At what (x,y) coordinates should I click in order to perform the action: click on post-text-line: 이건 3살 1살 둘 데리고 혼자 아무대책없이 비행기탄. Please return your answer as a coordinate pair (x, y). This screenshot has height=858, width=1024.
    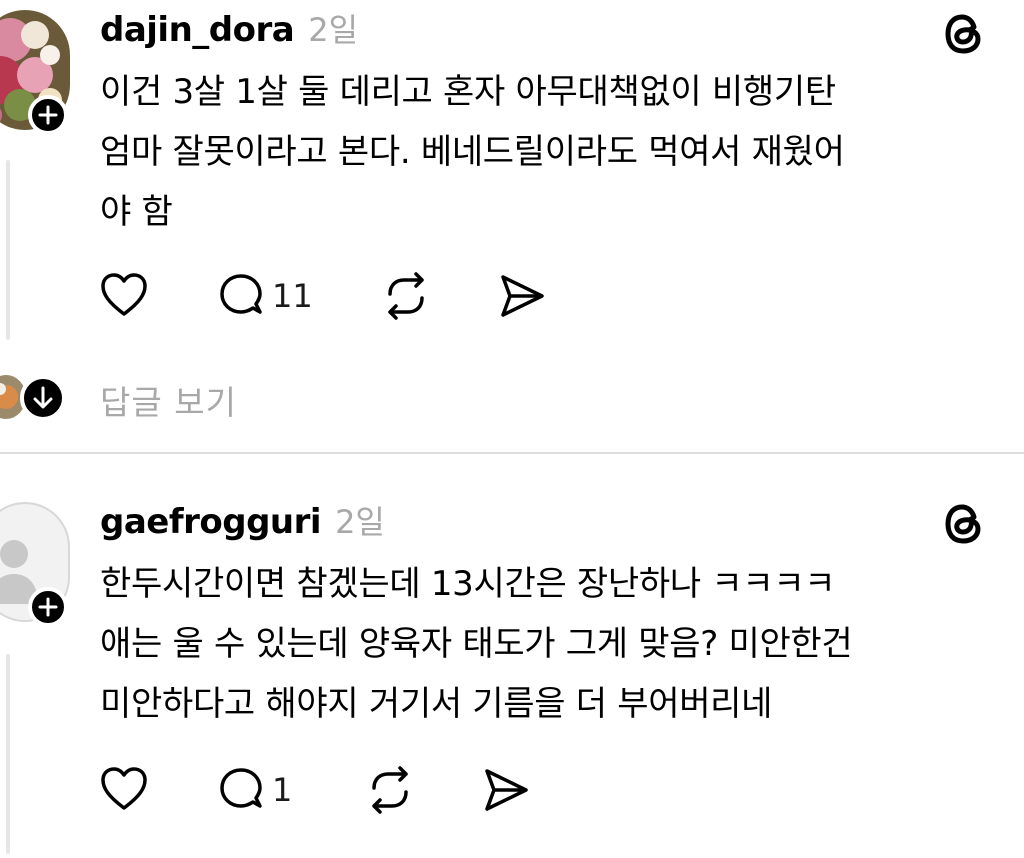
    Looking at the image, I should click on (468, 92).